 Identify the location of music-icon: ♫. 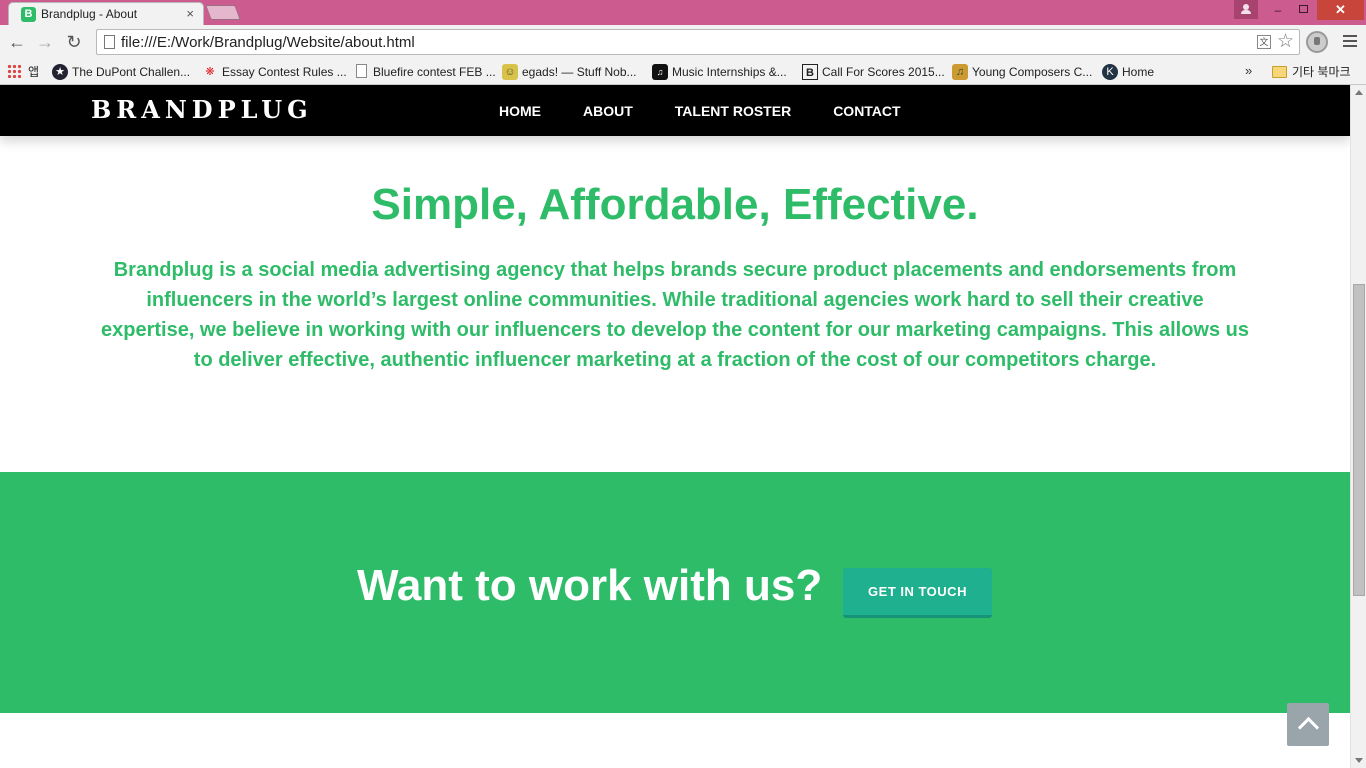
(660, 72).